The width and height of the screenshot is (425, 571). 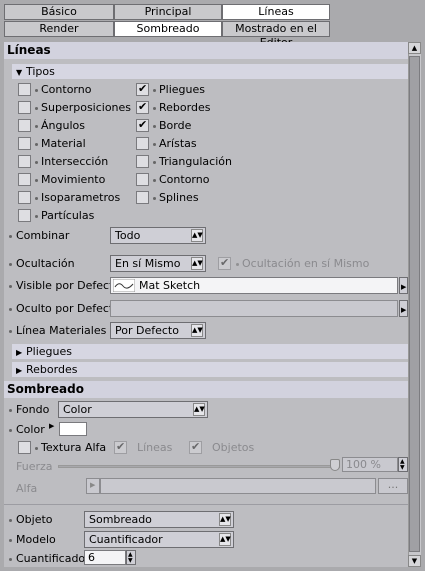 What do you see at coordinates (233, 447) in the screenshot?
I see `label-objetos: Objetos` at bounding box center [233, 447].